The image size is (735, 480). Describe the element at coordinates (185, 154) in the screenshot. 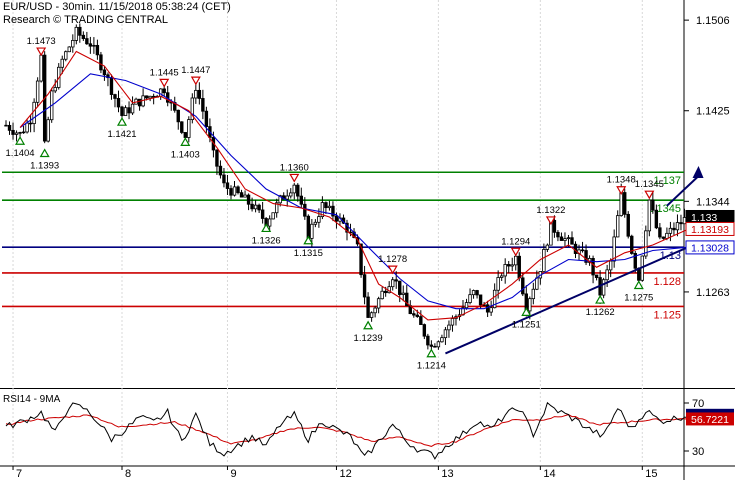

I see `swing-low-label: 1.1403` at that location.